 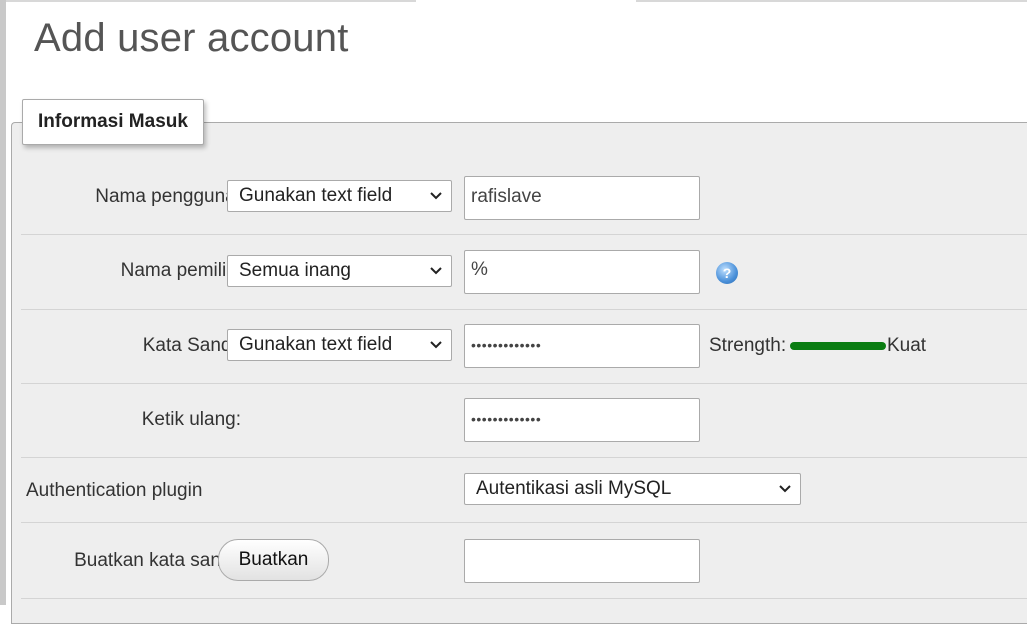 I want to click on username-label: Nama pengguna:, so click(x=168, y=196).